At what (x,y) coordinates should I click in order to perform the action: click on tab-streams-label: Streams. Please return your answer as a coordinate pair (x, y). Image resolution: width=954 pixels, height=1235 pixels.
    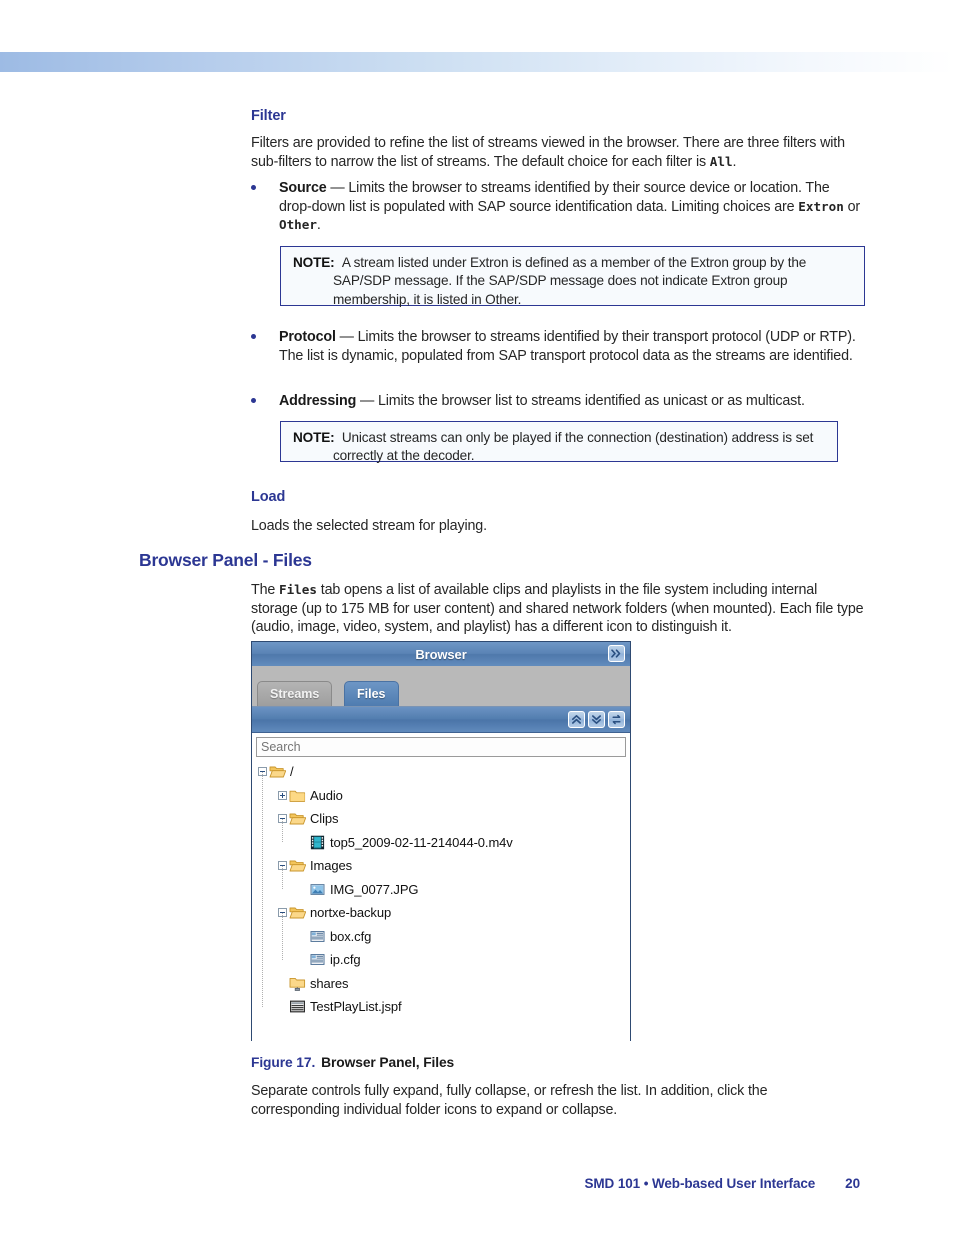
    Looking at the image, I should click on (295, 694).